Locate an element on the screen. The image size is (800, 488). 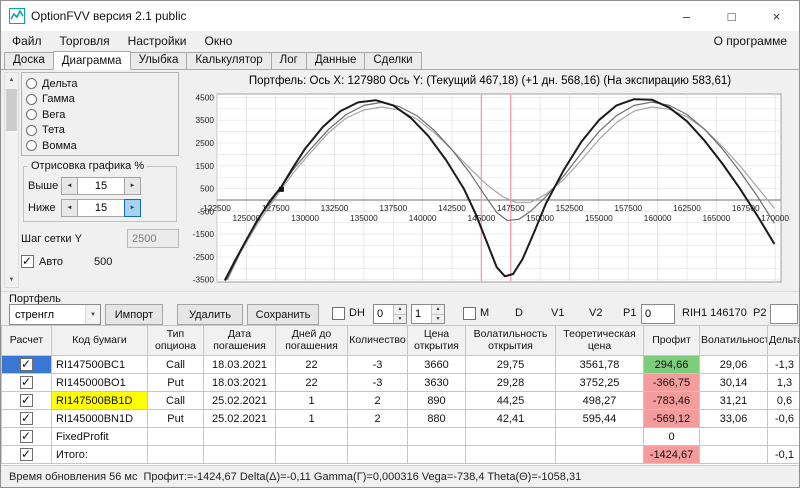
table-cell: 1,3 is located at coordinates (783, 382).